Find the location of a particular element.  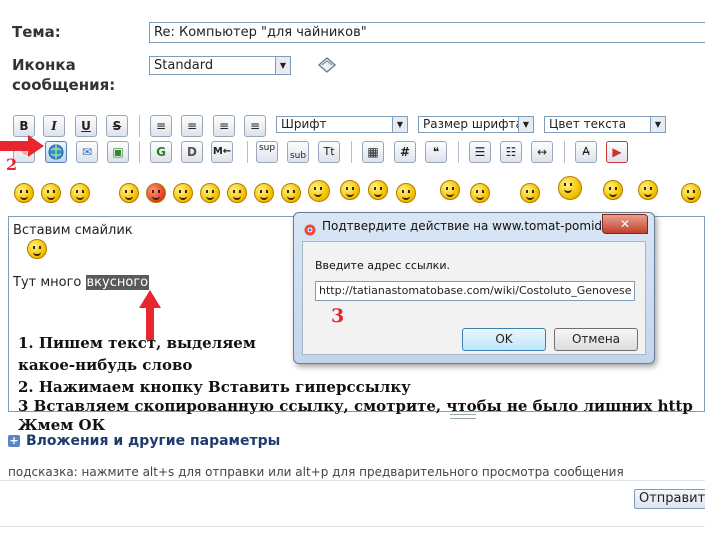

d-button: D is located at coordinates (192, 152).